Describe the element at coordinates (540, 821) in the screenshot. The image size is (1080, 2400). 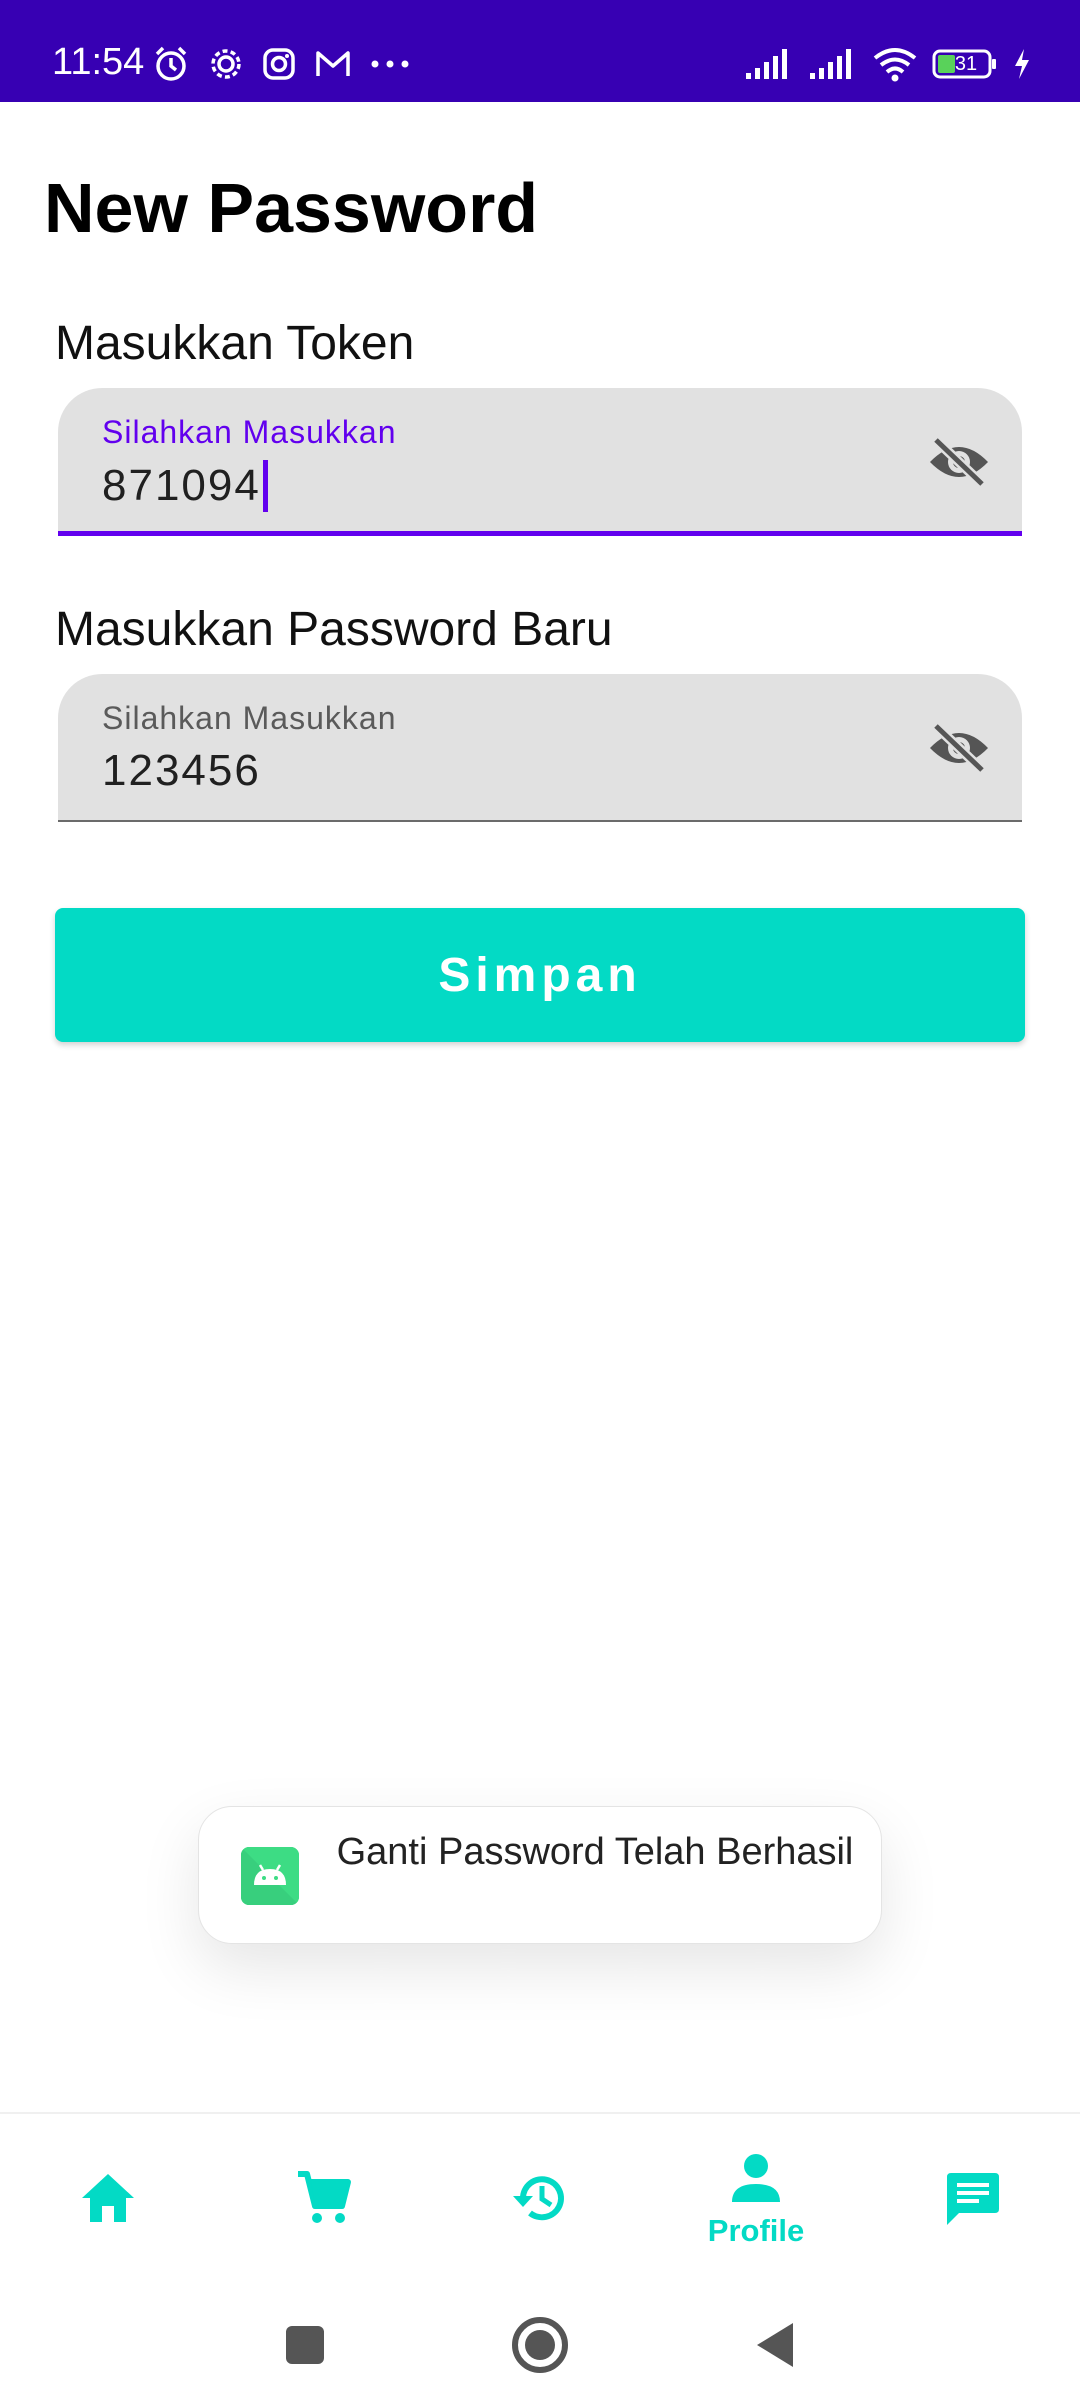
I see `password-underline` at that location.